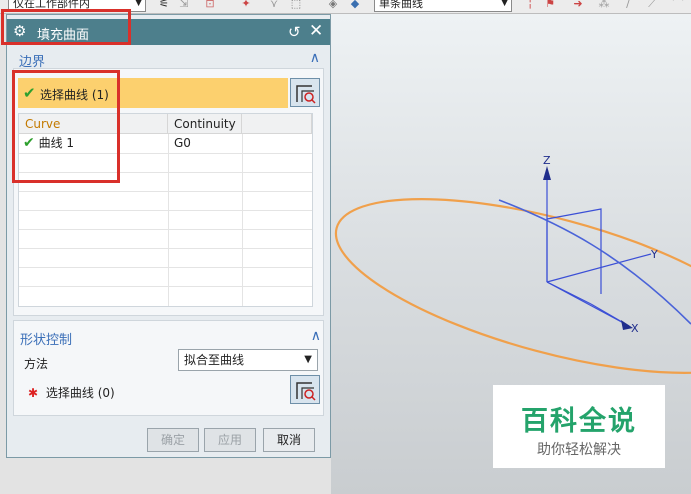 This screenshot has height=494, width=691. What do you see at coordinates (530, 5) in the screenshot?
I see `stop-at-intersection-icon: ╎` at bounding box center [530, 5].